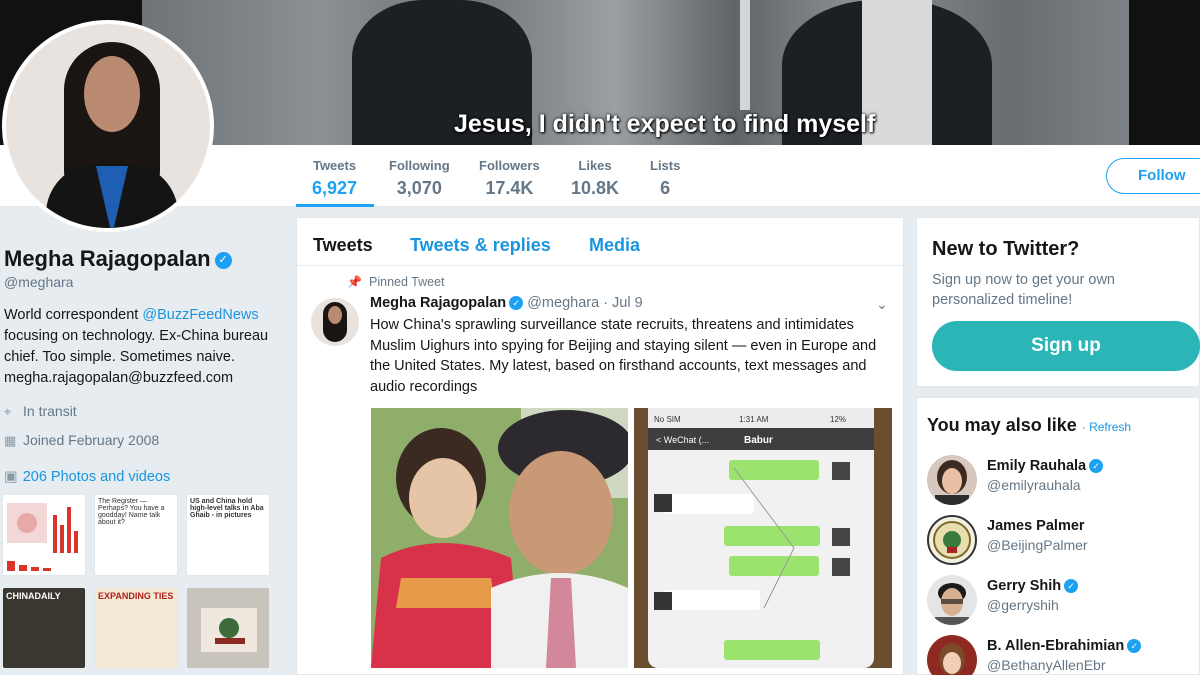  I want to click on suggested-user: James Palmer @BeijingPalmer, so click(1062, 541).